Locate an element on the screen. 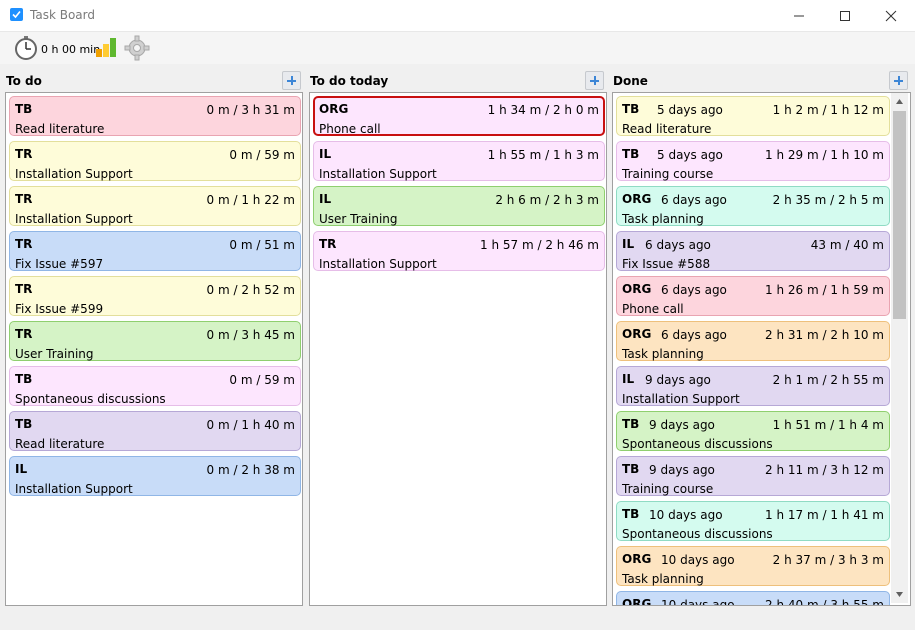  task-time: 0 m / 2 h 52 m is located at coordinates (250, 290).